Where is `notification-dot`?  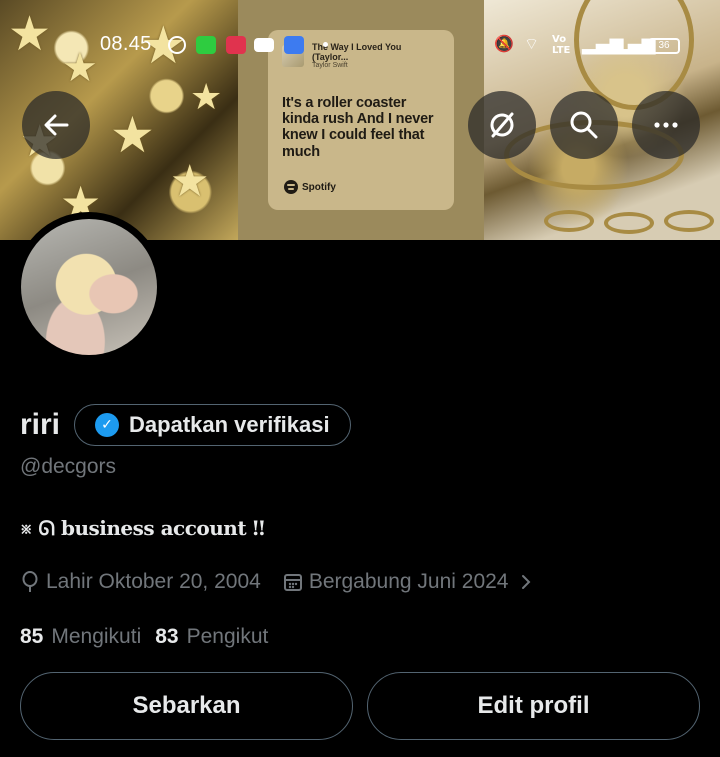 notification-dot is located at coordinates (325, 44).